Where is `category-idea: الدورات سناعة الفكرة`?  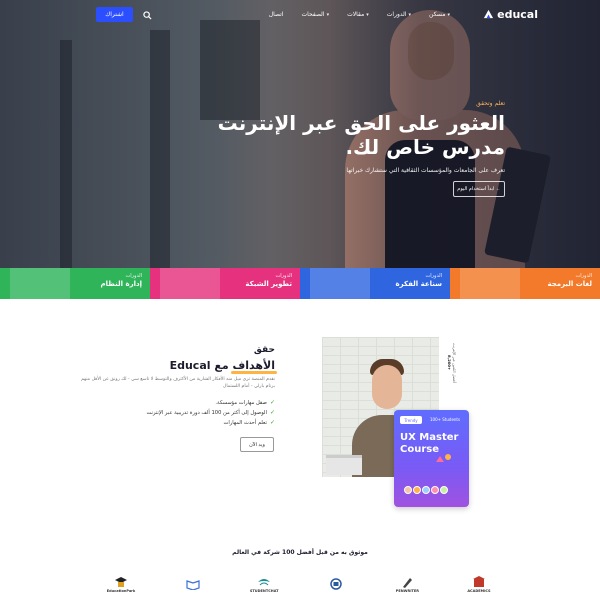
category-idea: الدورات سناعة الفكرة is located at coordinates (375, 283).